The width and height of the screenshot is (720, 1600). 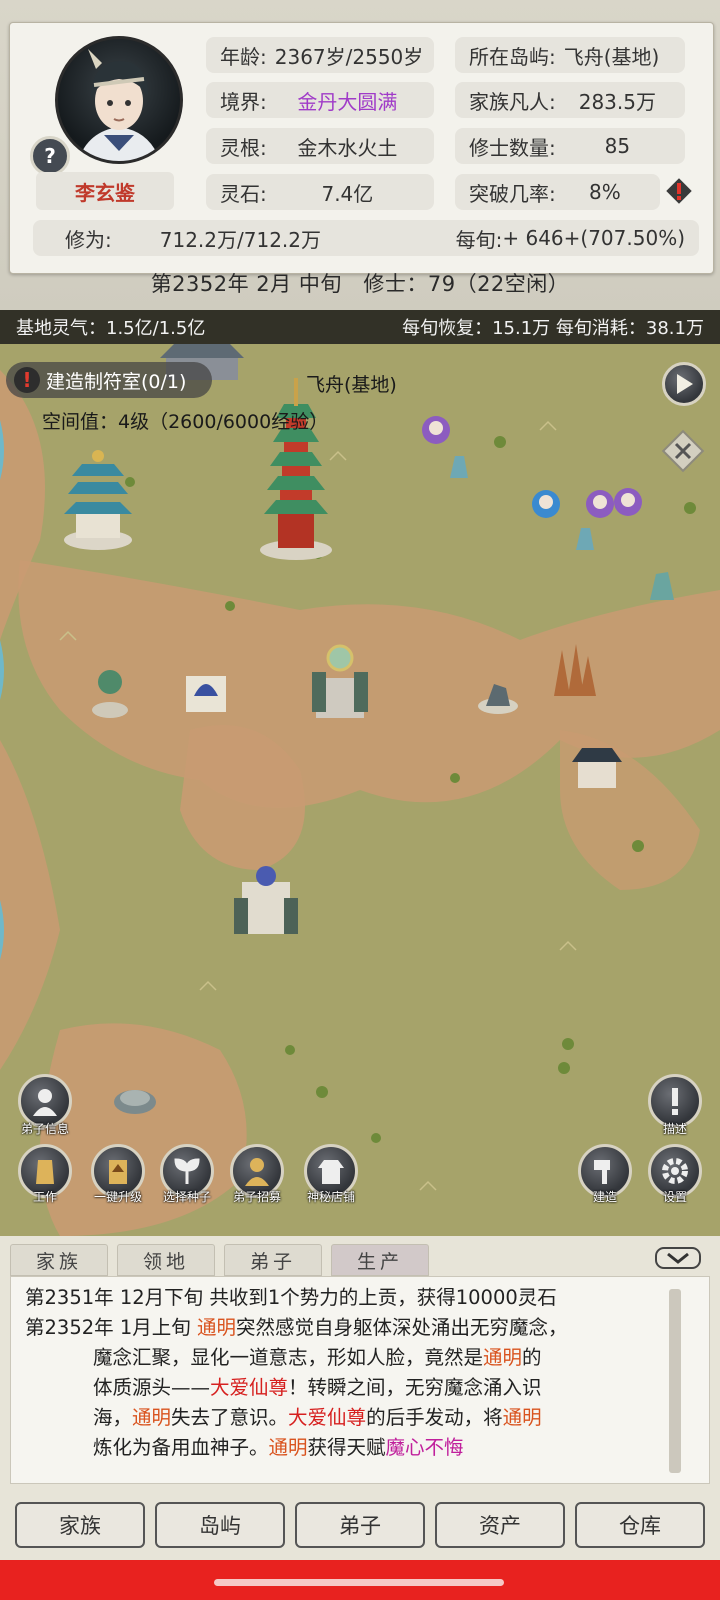 What do you see at coordinates (331, 1172) in the screenshot?
I see `shop-icon` at bounding box center [331, 1172].